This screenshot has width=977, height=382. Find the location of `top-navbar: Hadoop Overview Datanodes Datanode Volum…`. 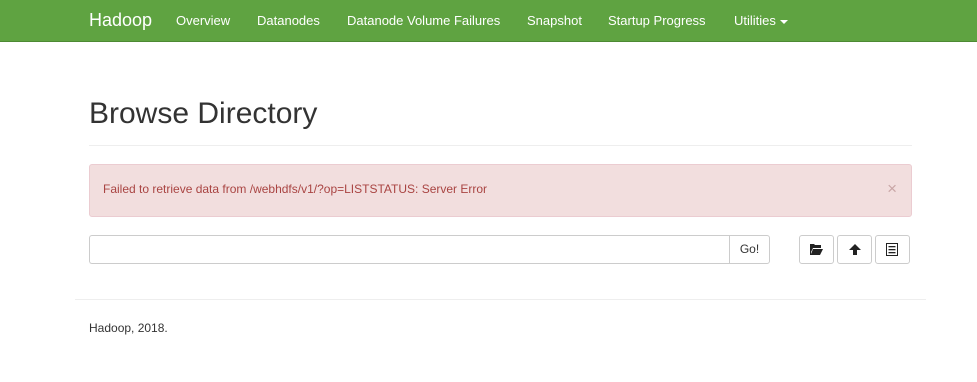

top-navbar: Hadoop Overview Datanodes Datanode Volum… is located at coordinates (488, 21).